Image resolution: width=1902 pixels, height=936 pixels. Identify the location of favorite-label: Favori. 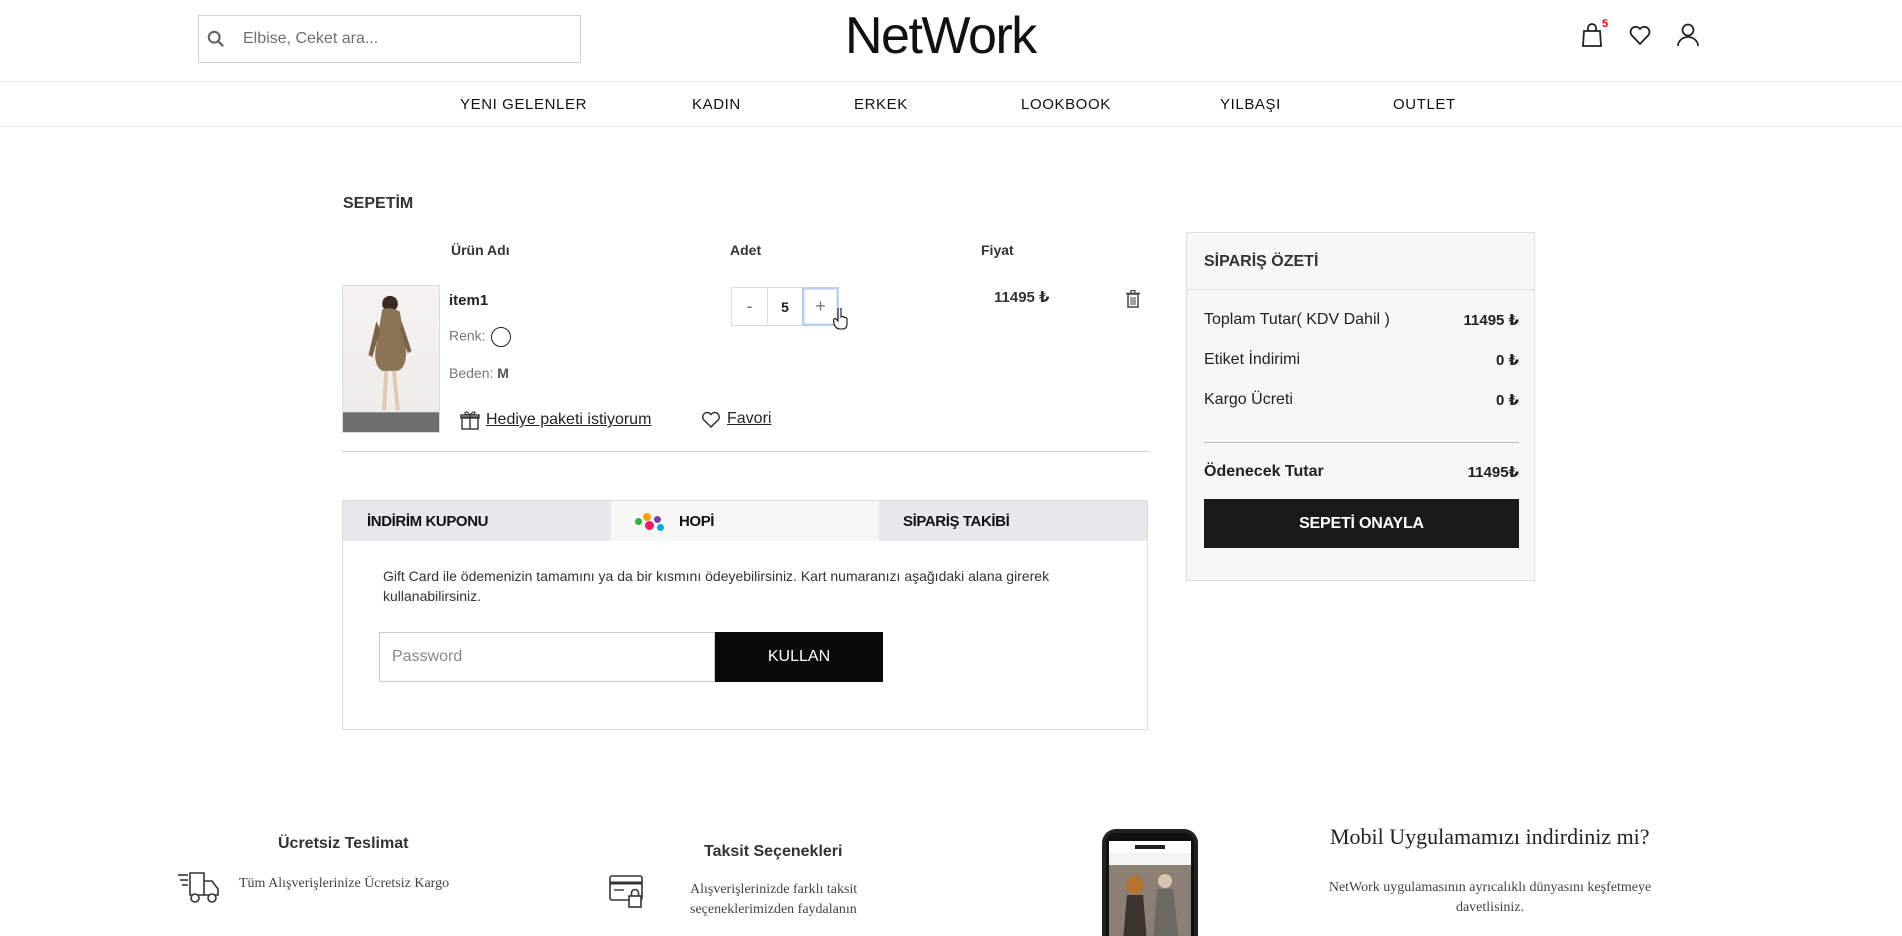
(749, 418).